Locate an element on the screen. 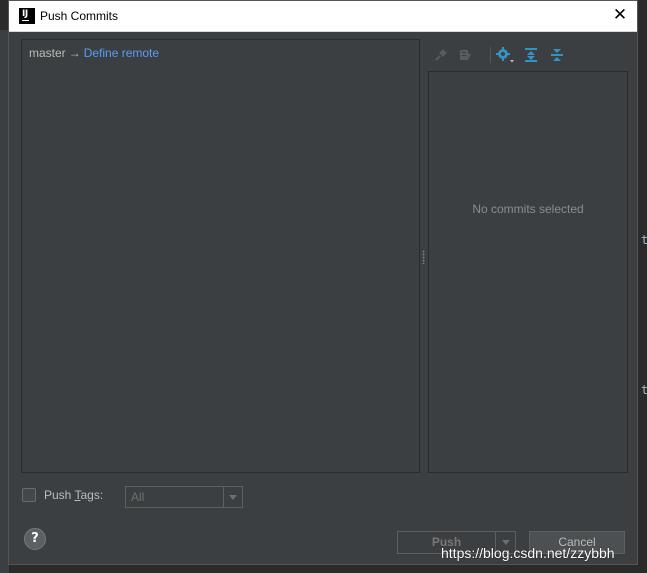 The image size is (647, 573). toolbar-separator is located at coordinates (490, 55).